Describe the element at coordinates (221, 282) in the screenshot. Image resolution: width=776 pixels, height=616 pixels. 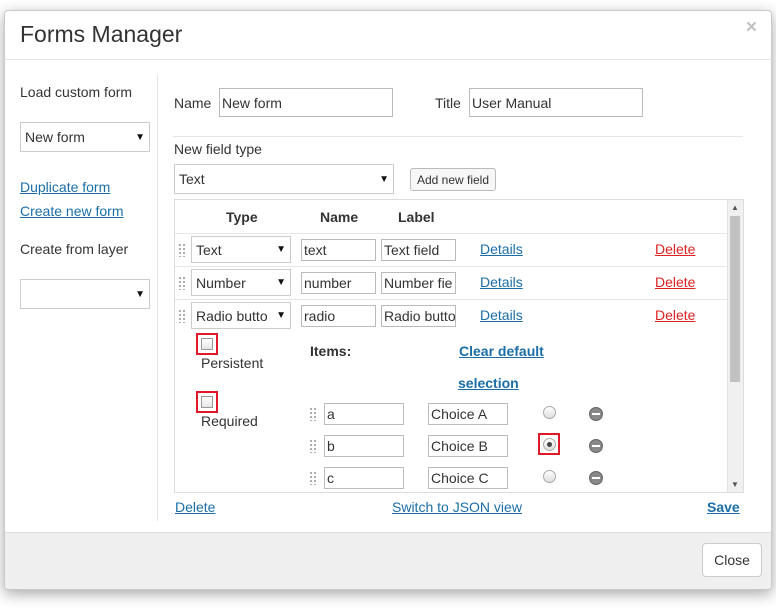
I see `field-type-value: Number` at that location.